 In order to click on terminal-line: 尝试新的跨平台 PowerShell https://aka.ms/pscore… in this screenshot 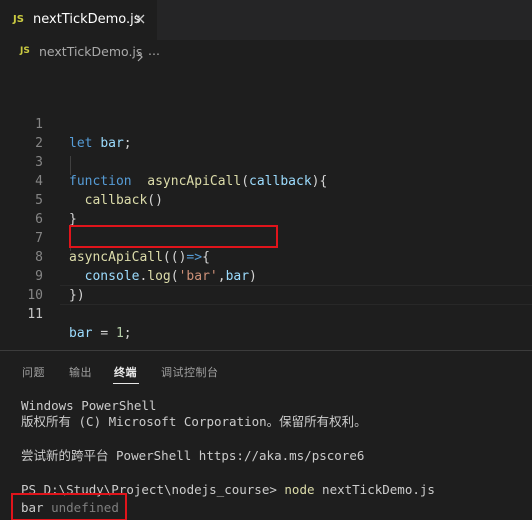, I will do `click(193, 455)`.